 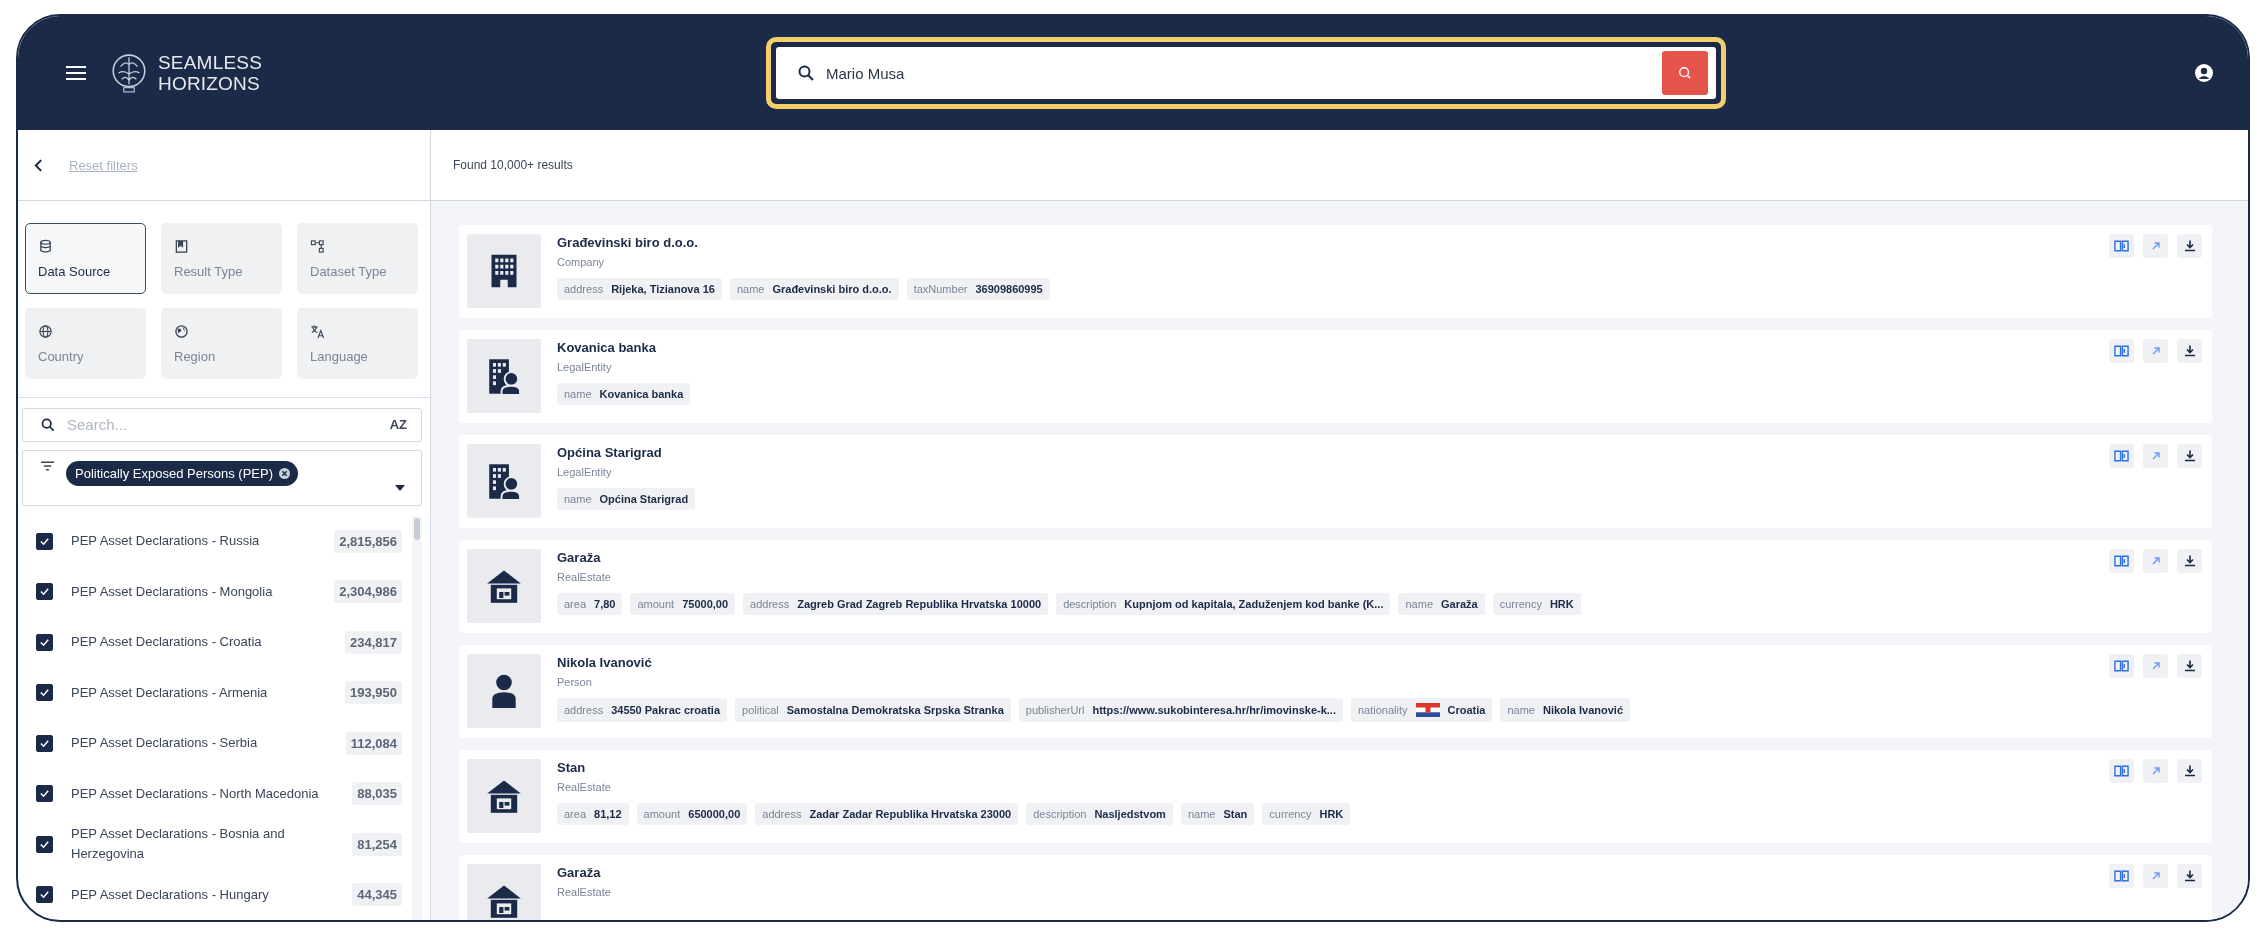 I want to click on count-badge: 44,345, so click(x=377, y=895).